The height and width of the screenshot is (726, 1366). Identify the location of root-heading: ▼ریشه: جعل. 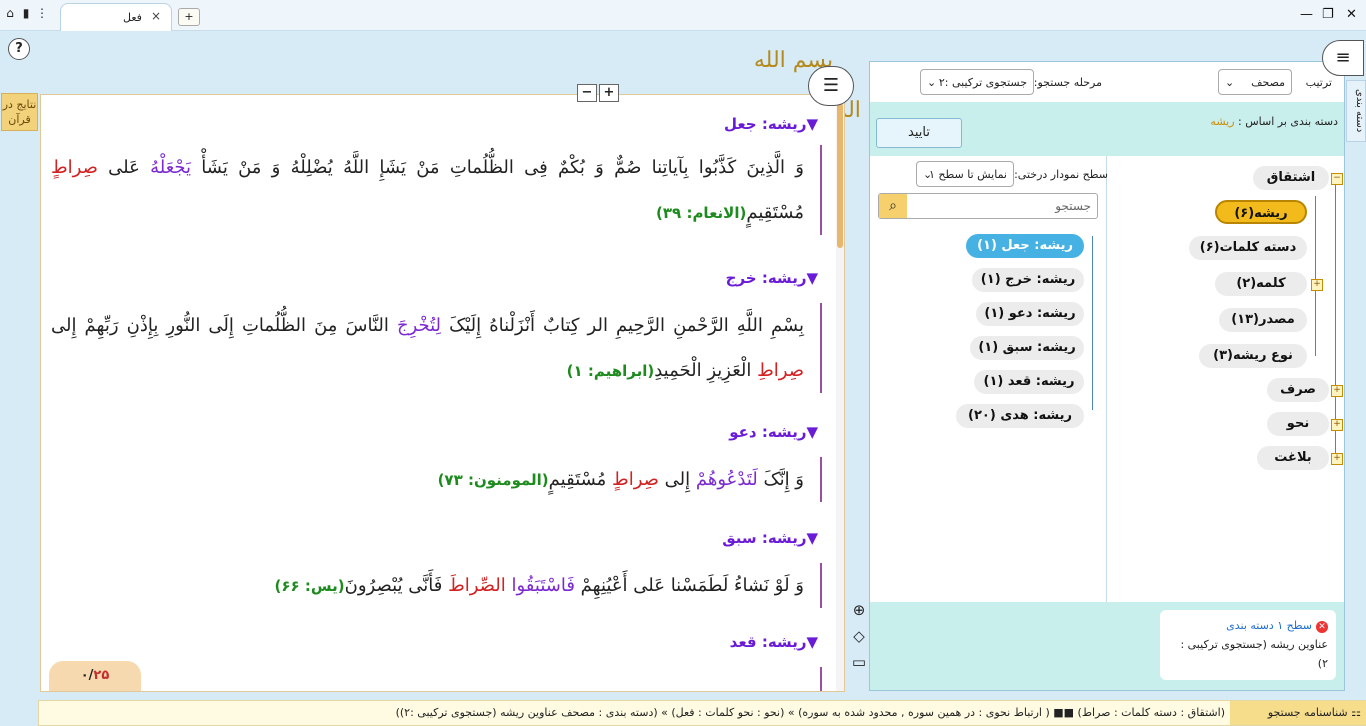
(771, 124).